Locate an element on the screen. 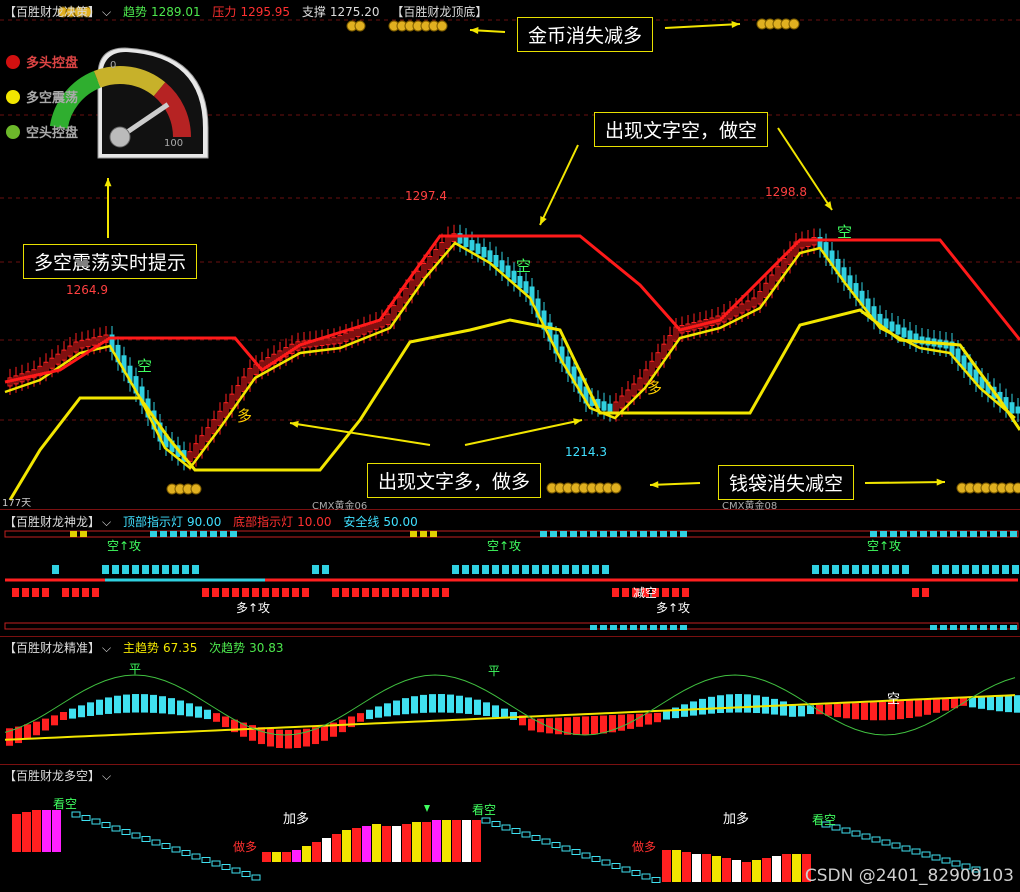 This screenshot has width=1020, height=892. panel1-title: 【百胜财龙决策】 is located at coordinates (52, 12).